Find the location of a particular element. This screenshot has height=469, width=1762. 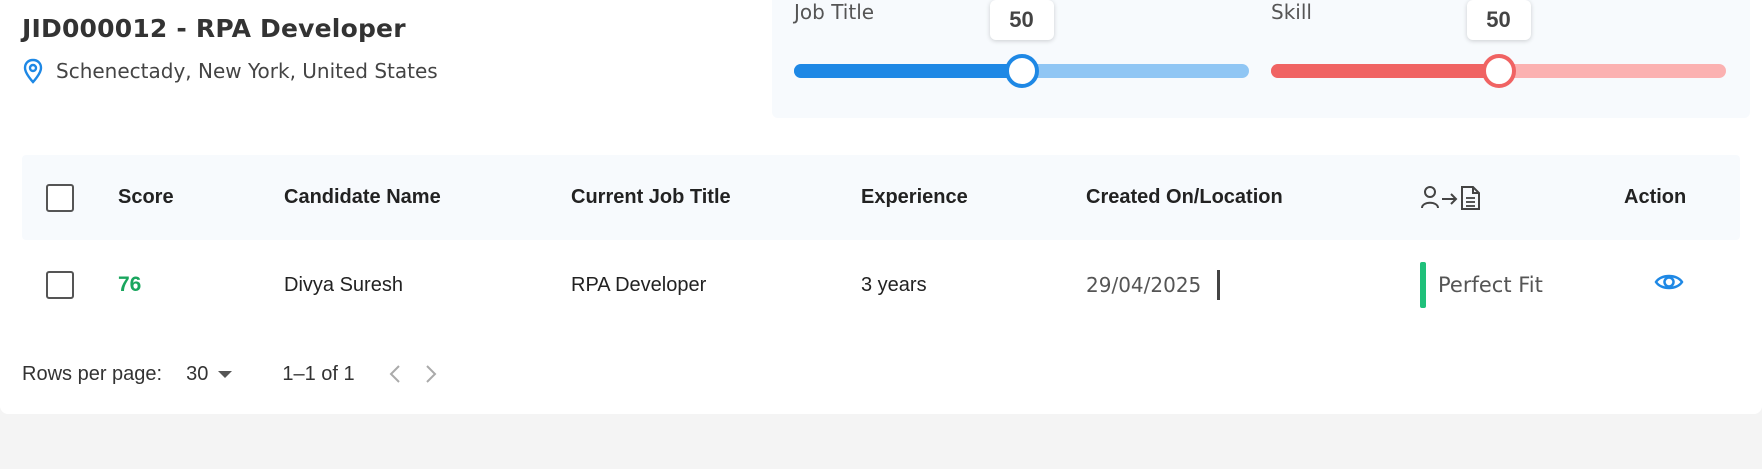

select-all-cell is located at coordinates (60, 197).